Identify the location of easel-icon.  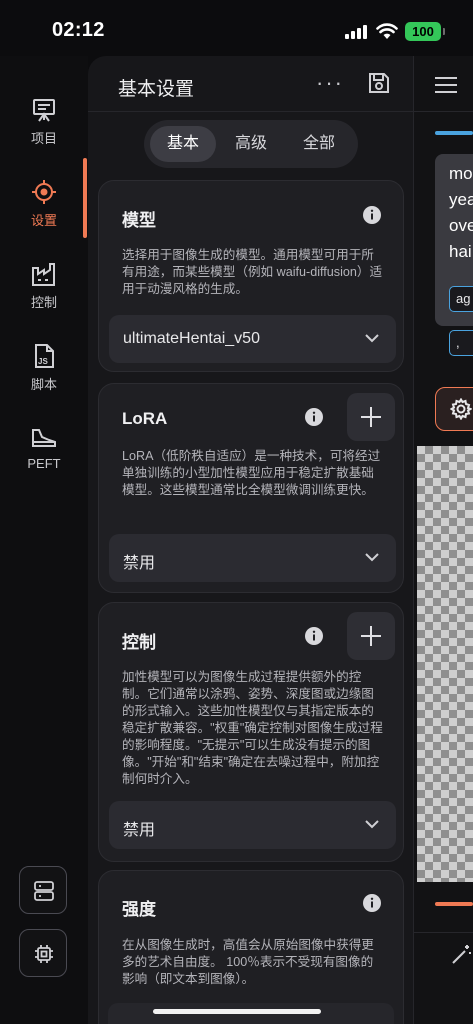
(44, 110).